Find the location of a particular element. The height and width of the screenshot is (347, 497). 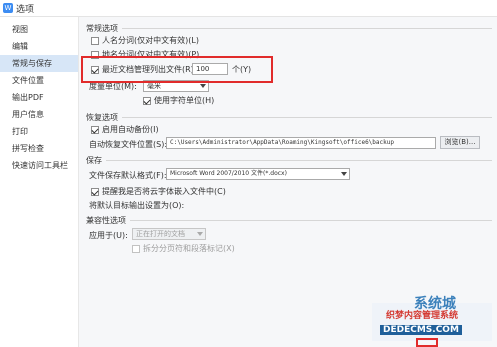

highlight-annotation is located at coordinates (177, 69).